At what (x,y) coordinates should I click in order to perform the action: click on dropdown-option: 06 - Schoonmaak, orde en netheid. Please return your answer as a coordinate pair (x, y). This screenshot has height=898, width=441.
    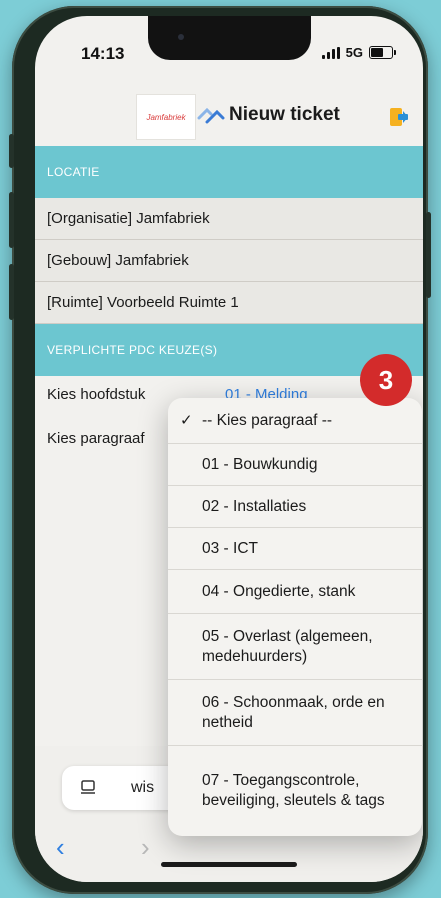
    Looking at the image, I should click on (295, 713).